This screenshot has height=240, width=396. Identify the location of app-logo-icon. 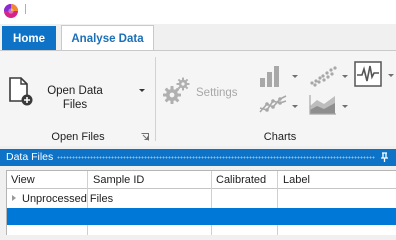
(11, 11).